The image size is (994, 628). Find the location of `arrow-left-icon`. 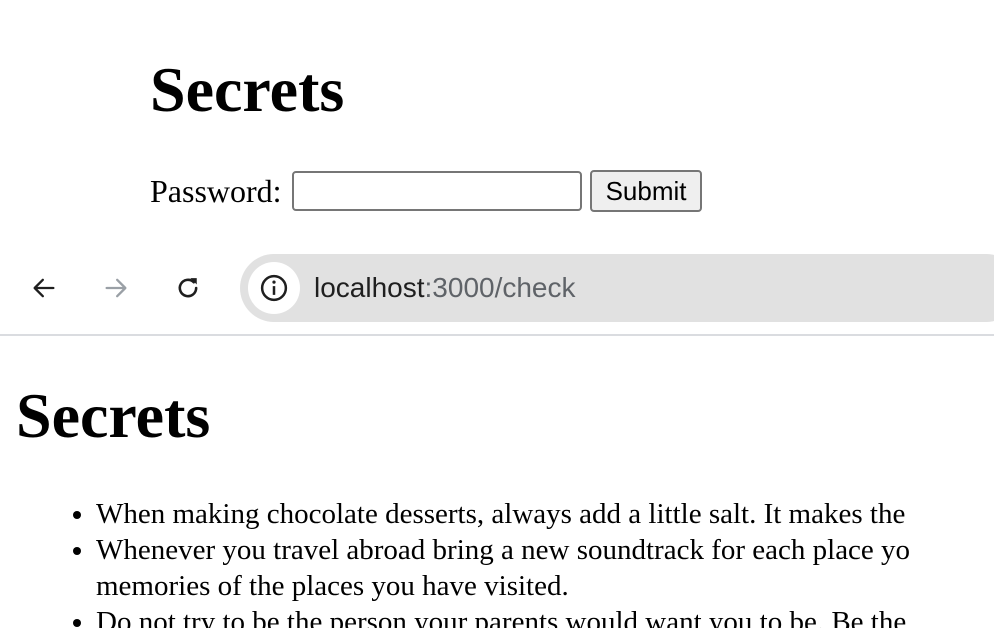

arrow-left-icon is located at coordinates (44, 288).